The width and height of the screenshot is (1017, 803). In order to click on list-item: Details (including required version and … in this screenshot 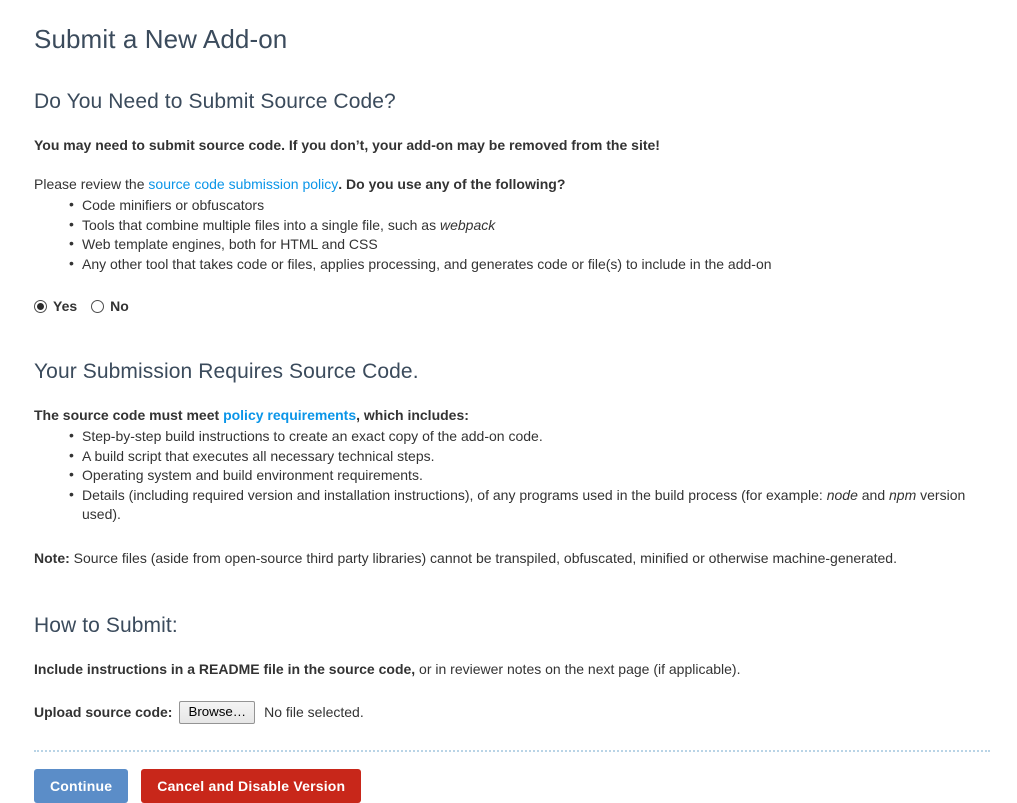, I will do `click(529, 505)`.